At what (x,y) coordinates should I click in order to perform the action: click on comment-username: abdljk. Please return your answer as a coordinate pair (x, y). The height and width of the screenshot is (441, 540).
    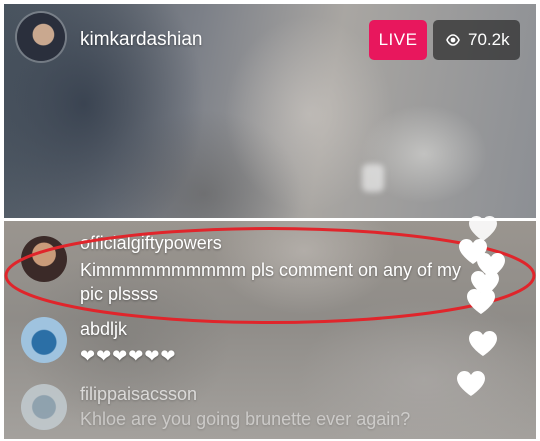
    Looking at the image, I should click on (103, 329).